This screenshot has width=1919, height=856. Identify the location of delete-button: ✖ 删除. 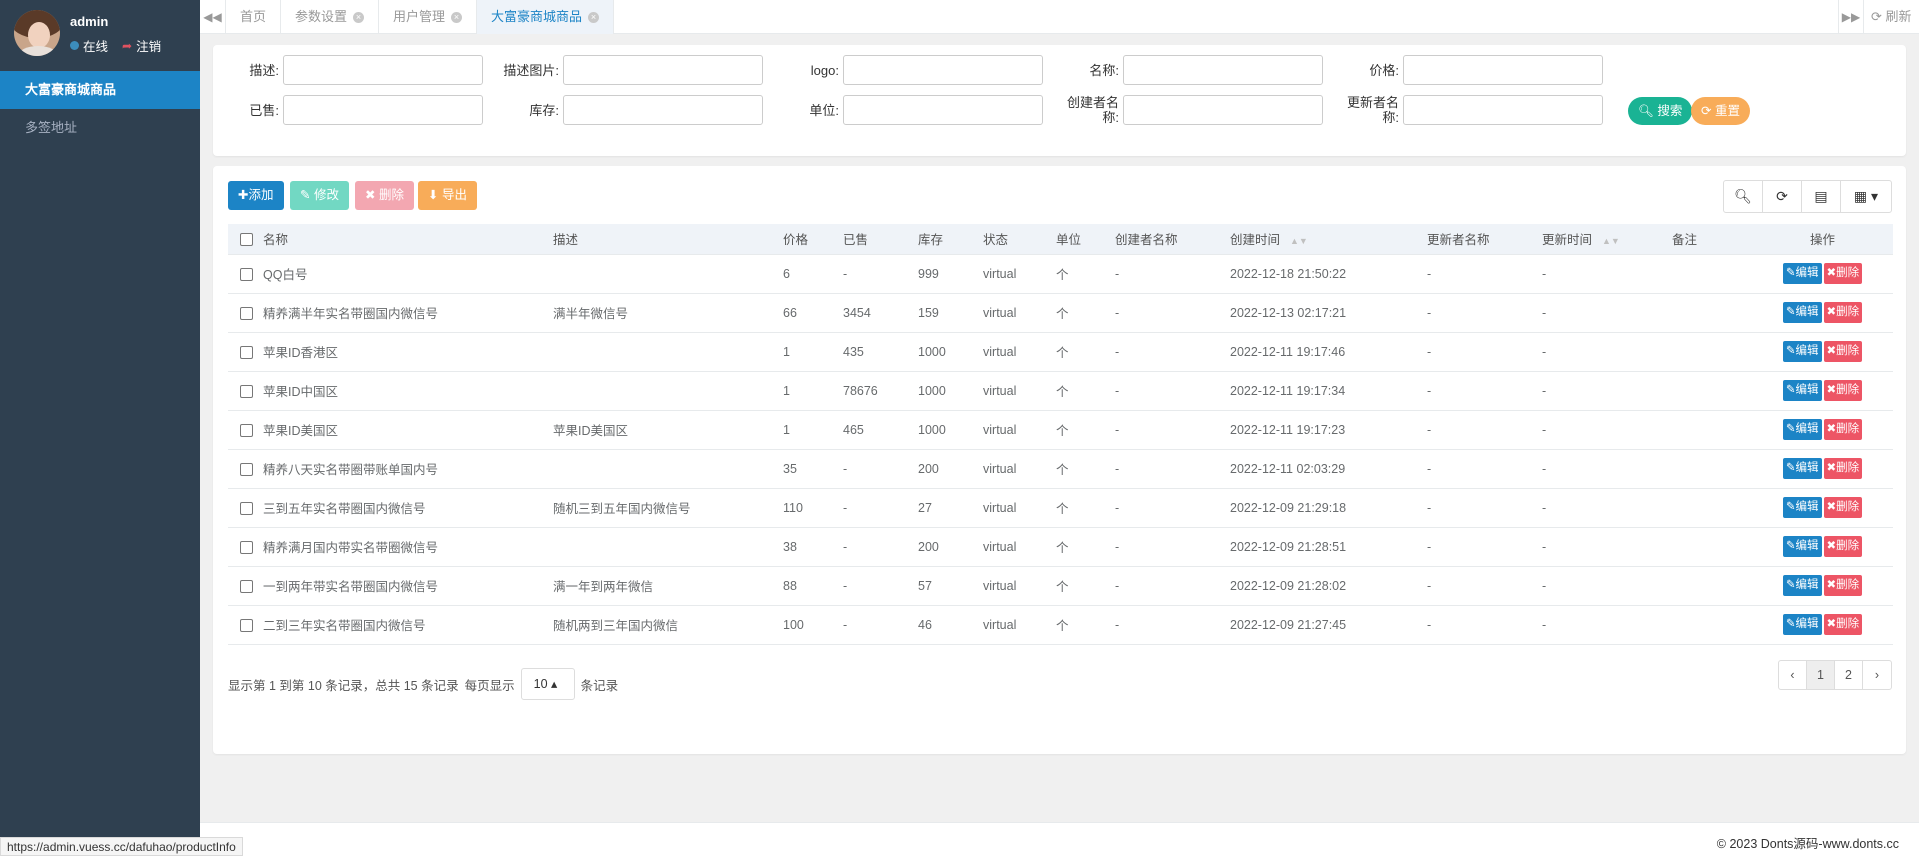
(384, 195).